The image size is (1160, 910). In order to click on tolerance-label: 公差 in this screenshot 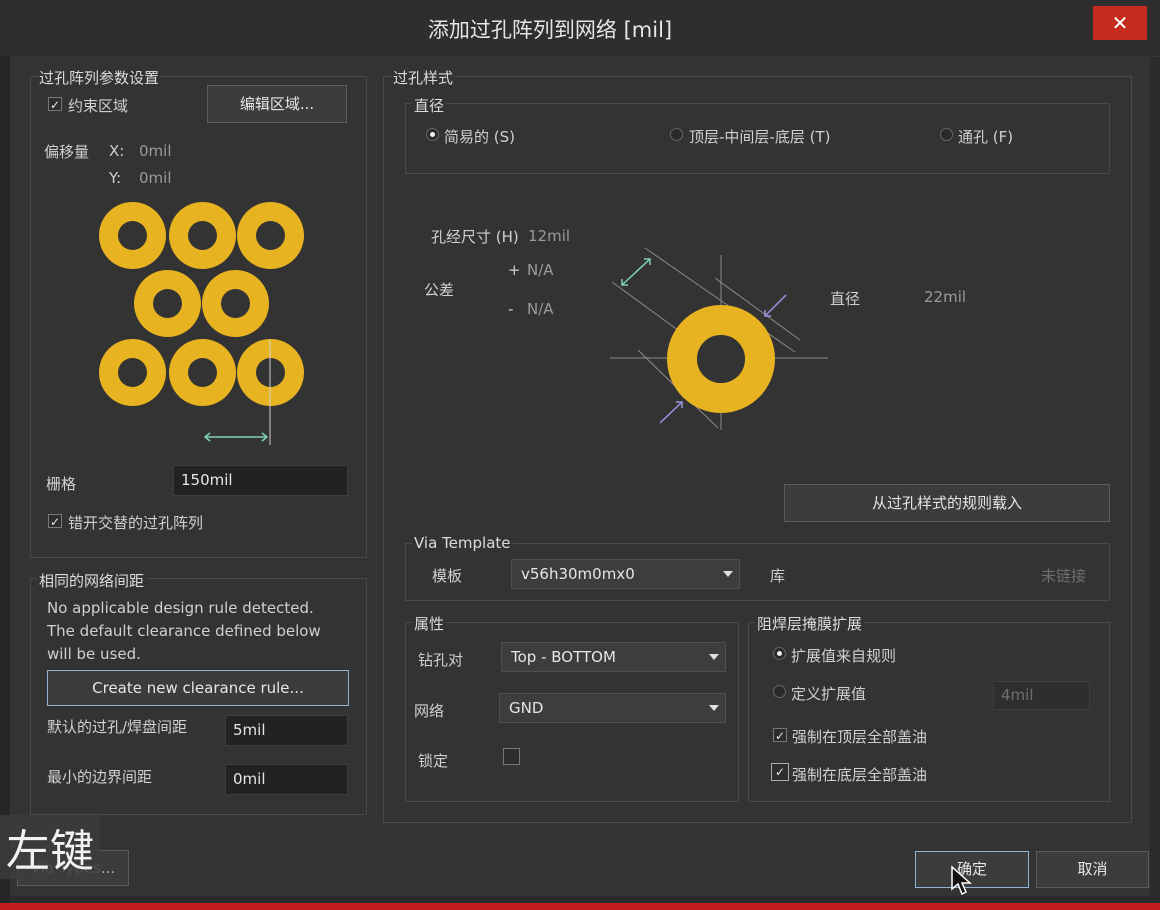, I will do `click(439, 290)`.